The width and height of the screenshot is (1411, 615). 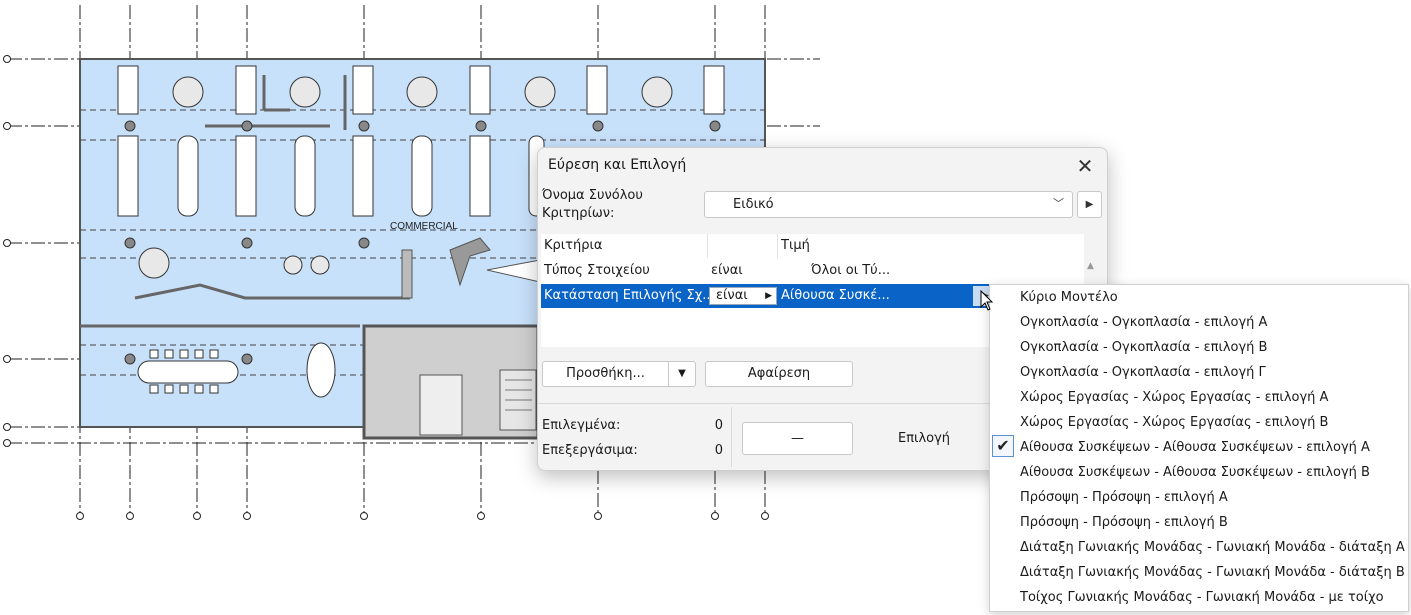 I want to click on clear-selection-button: —, so click(x=797, y=438).